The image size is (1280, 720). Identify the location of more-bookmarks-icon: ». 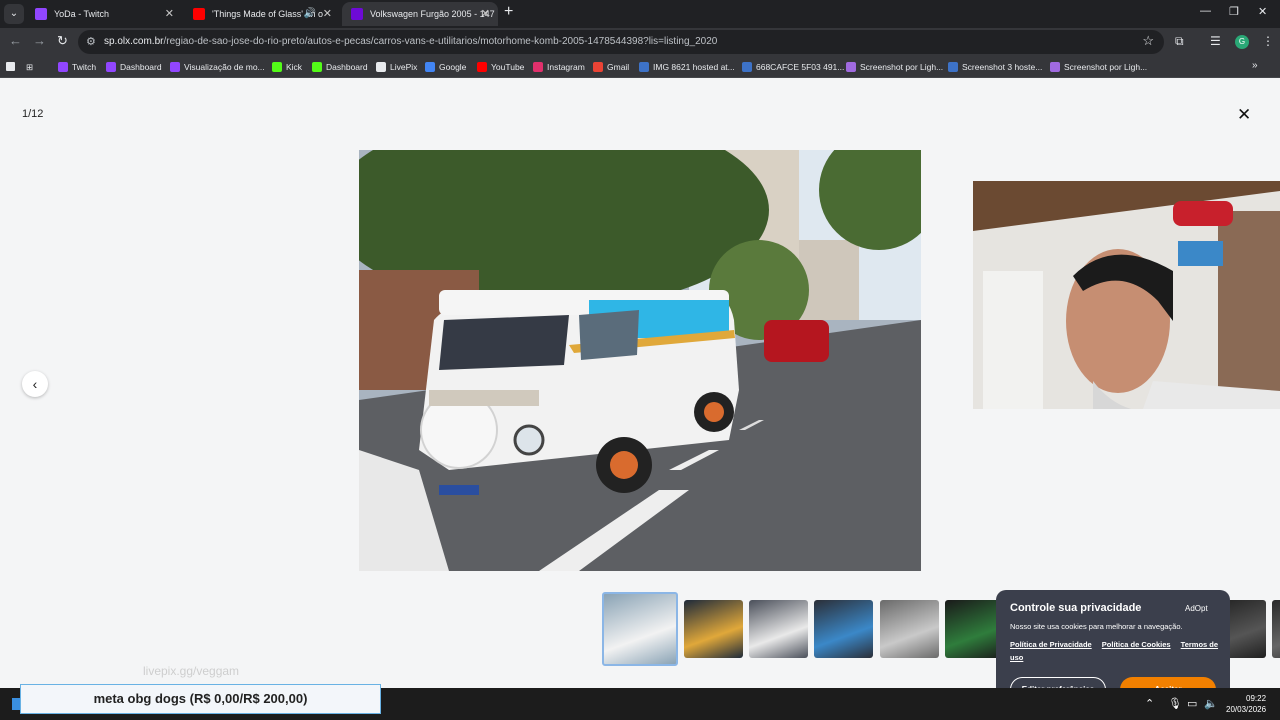
(1255, 65).